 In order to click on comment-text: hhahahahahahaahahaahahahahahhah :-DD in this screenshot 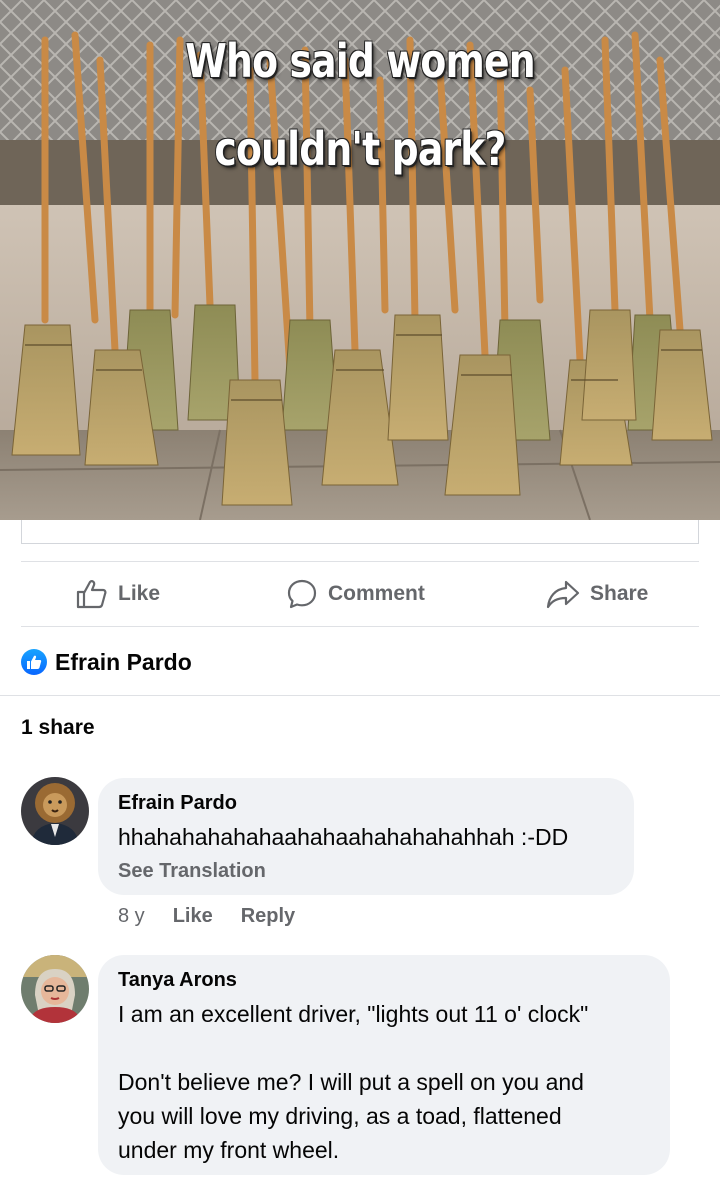, I will do `click(343, 837)`.